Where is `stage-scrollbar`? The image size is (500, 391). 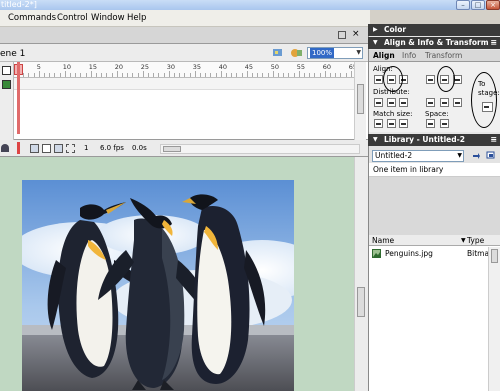
stage-scrollbar is located at coordinates (361, 274).